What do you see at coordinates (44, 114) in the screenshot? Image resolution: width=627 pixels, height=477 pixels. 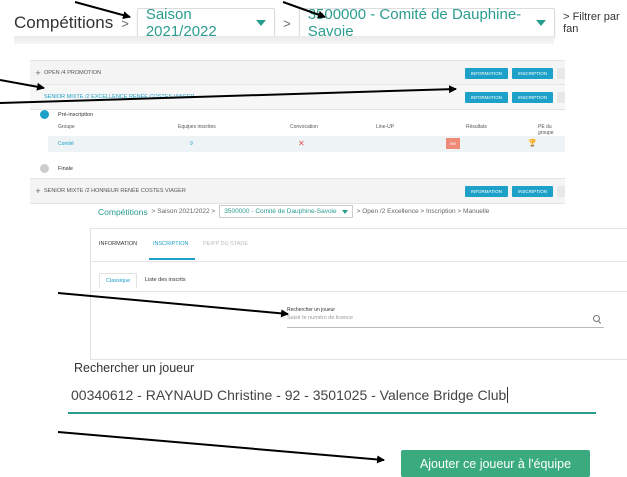 I see `phase-active-icon` at bounding box center [44, 114].